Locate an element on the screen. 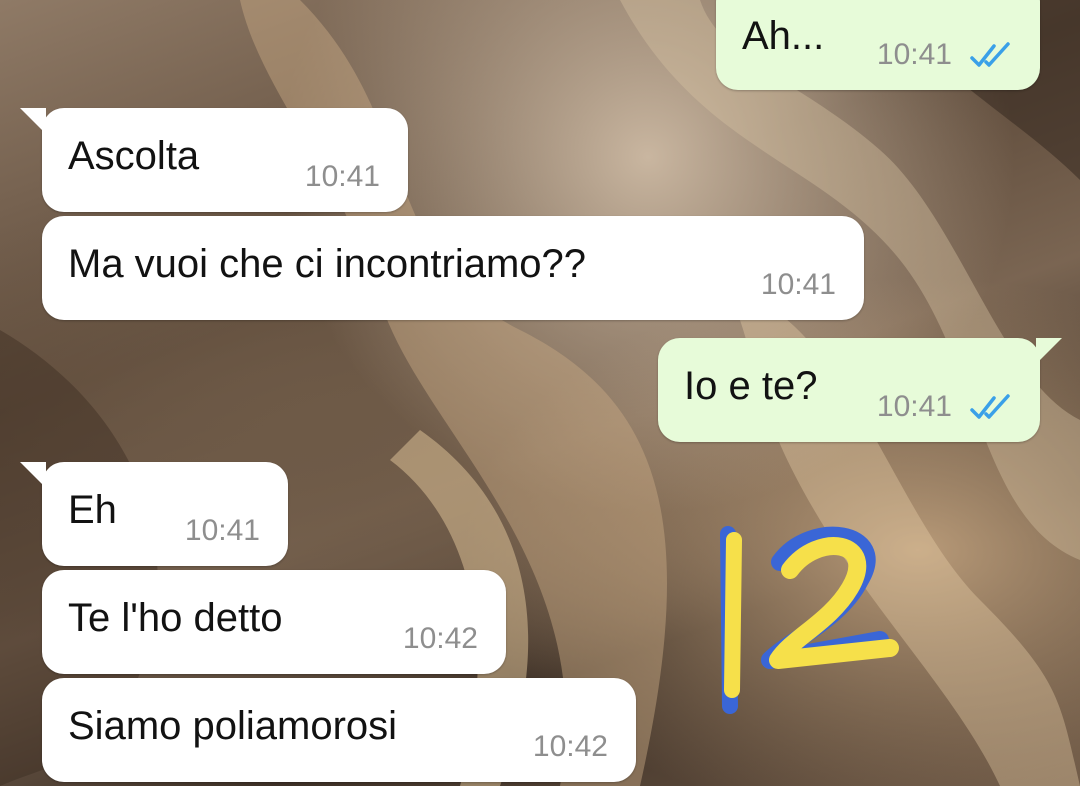 This screenshot has width=1080, height=786. message-text: Eh is located at coordinates (92, 510).